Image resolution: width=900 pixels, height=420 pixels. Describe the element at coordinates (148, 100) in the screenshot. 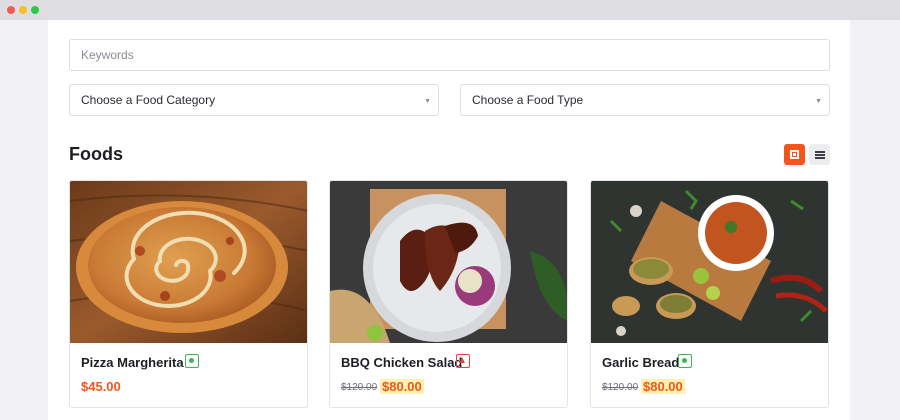

I see `food-category-value: Choose a Food Category` at that location.